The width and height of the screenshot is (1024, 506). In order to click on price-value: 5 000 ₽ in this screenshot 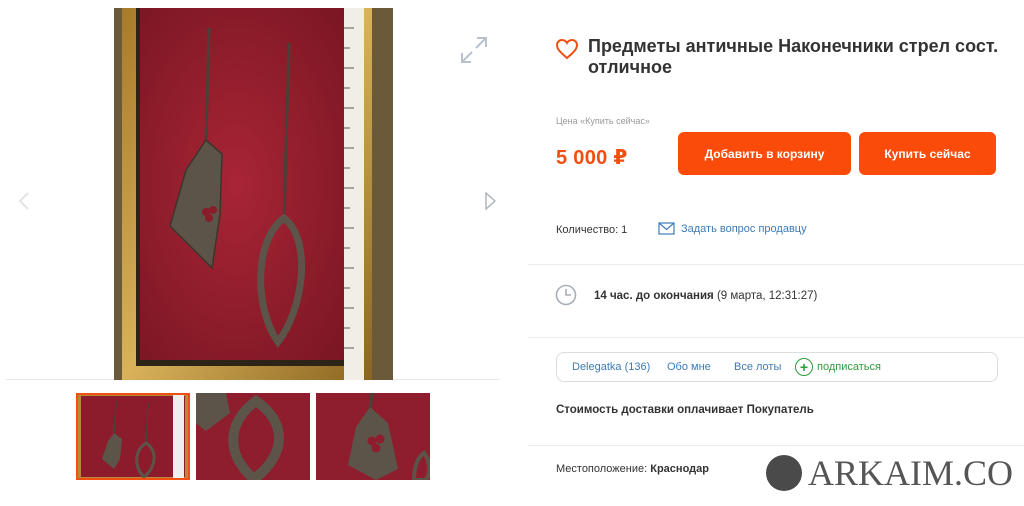, I will do `click(592, 158)`.